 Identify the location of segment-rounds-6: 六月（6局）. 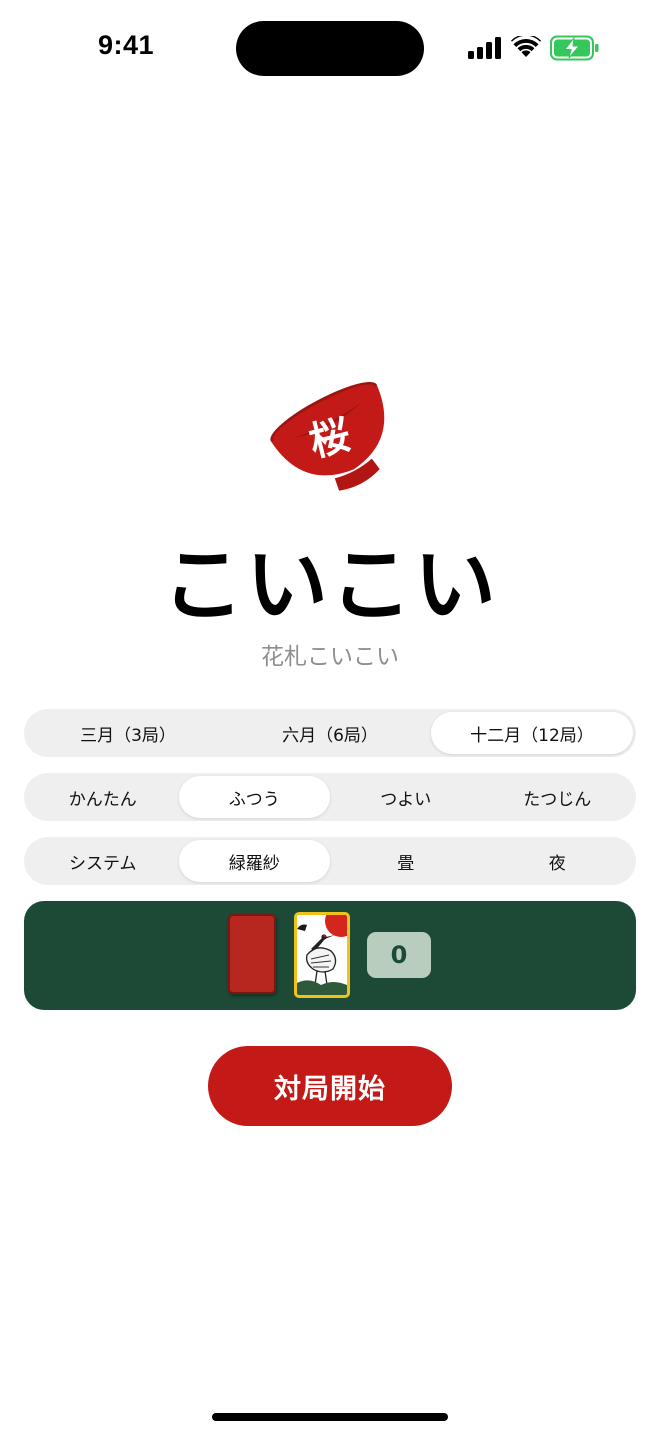
(330, 733).